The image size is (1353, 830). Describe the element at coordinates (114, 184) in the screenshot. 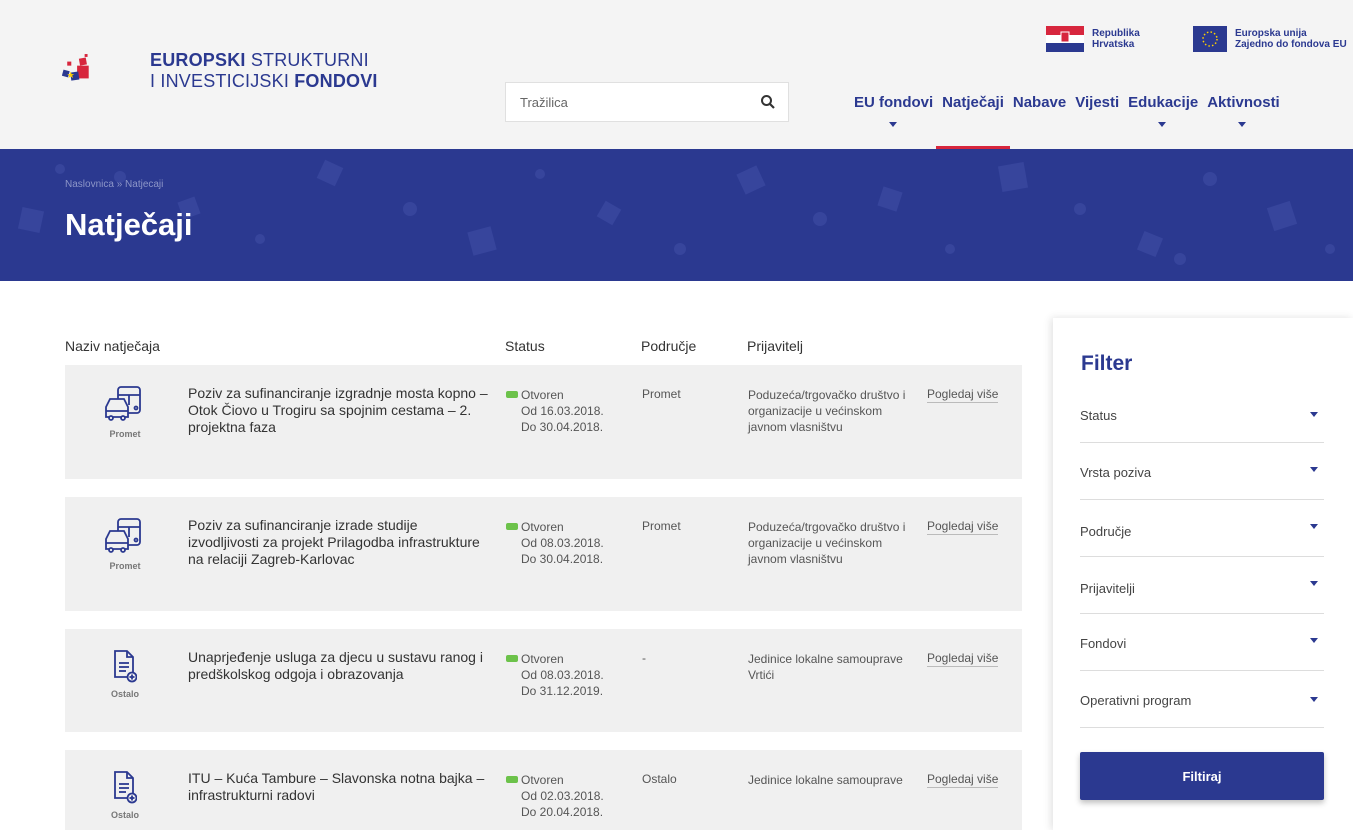

I see `breadcrumb: Naslovnica » Natjecaji` at that location.